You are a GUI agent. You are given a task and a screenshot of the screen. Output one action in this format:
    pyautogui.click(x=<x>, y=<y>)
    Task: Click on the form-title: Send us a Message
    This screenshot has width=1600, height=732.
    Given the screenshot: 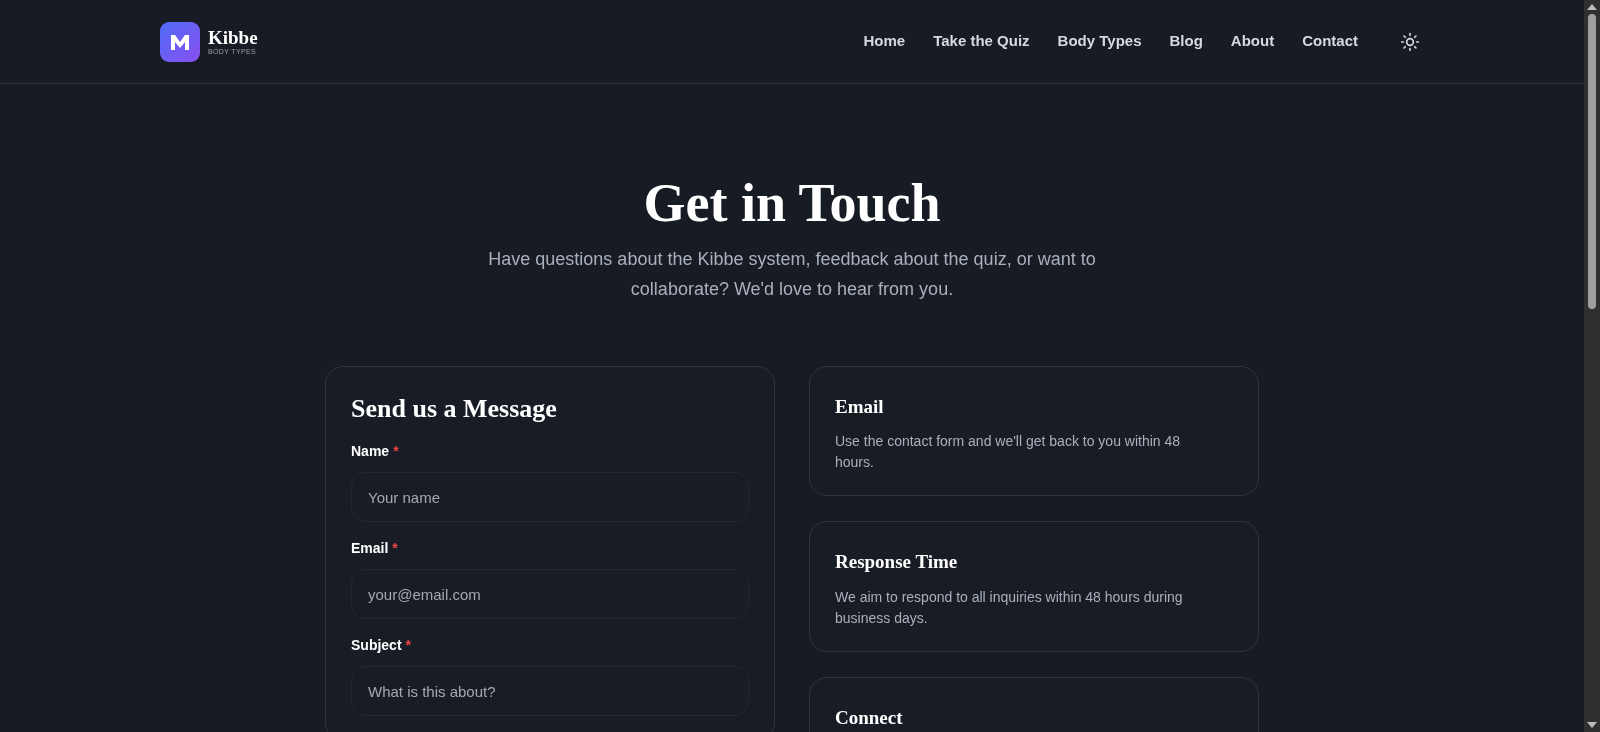 What is the action you would take?
    pyautogui.click(x=454, y=408)
    